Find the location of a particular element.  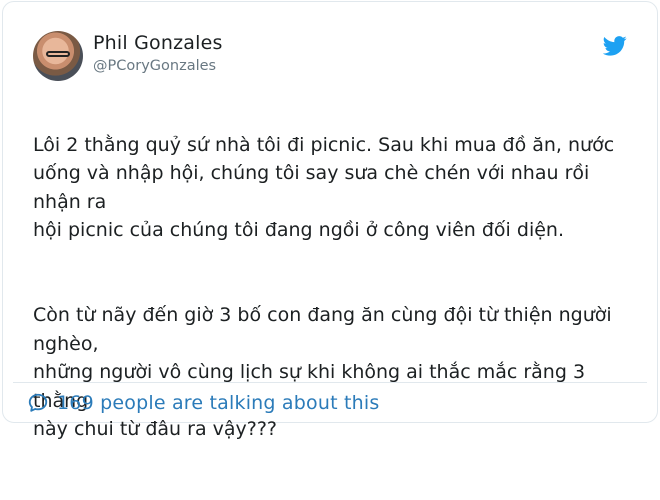

avatar-glasses is located at coordinates (58, 54).